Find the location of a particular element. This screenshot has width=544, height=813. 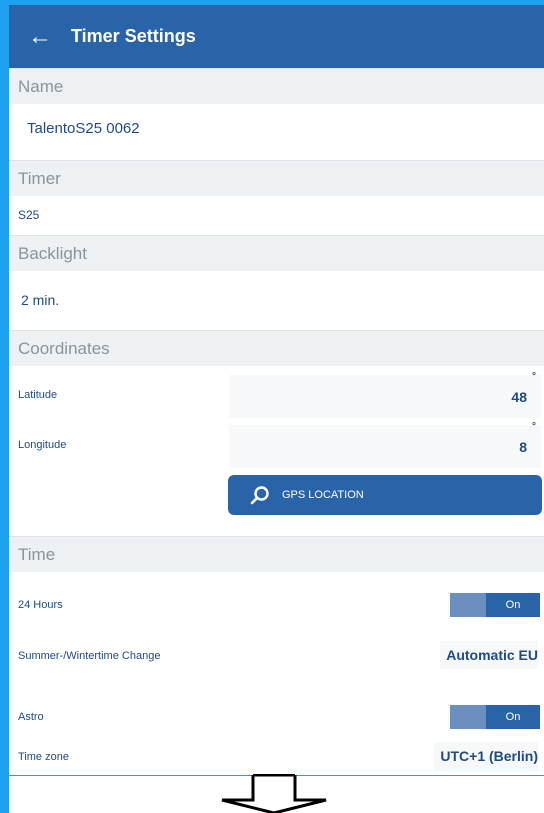

gps-button-label: GPS LOCATION is located at coordinates (323, 495).